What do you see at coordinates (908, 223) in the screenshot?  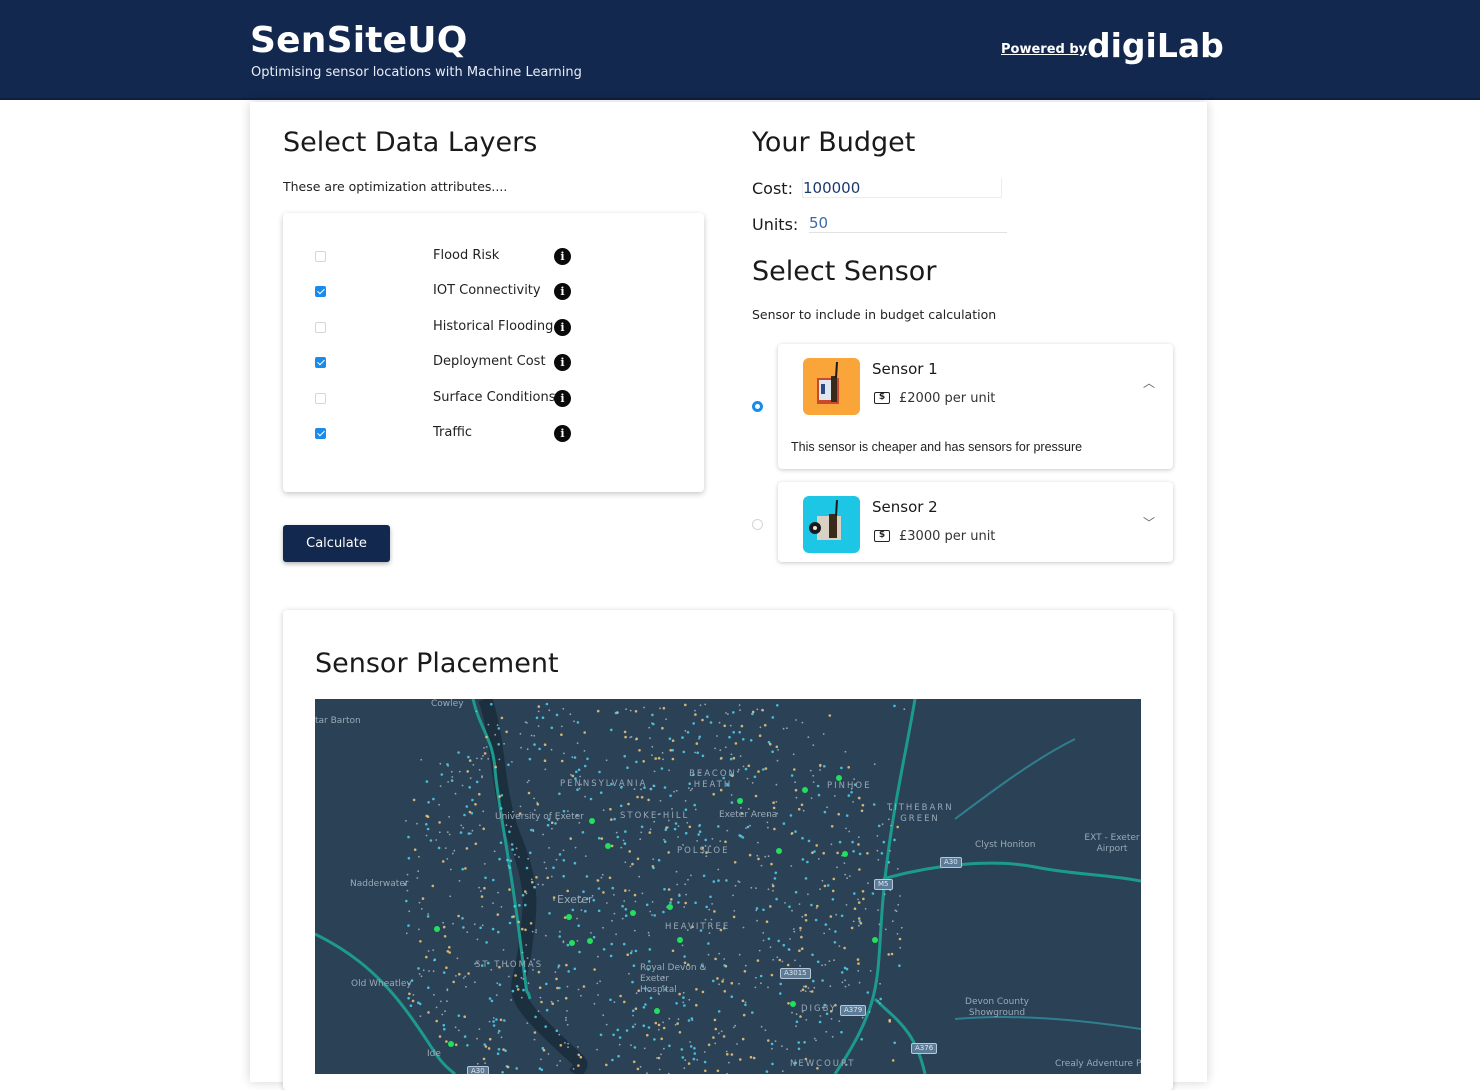 I see `units-input` at bounding box center [908, 223].